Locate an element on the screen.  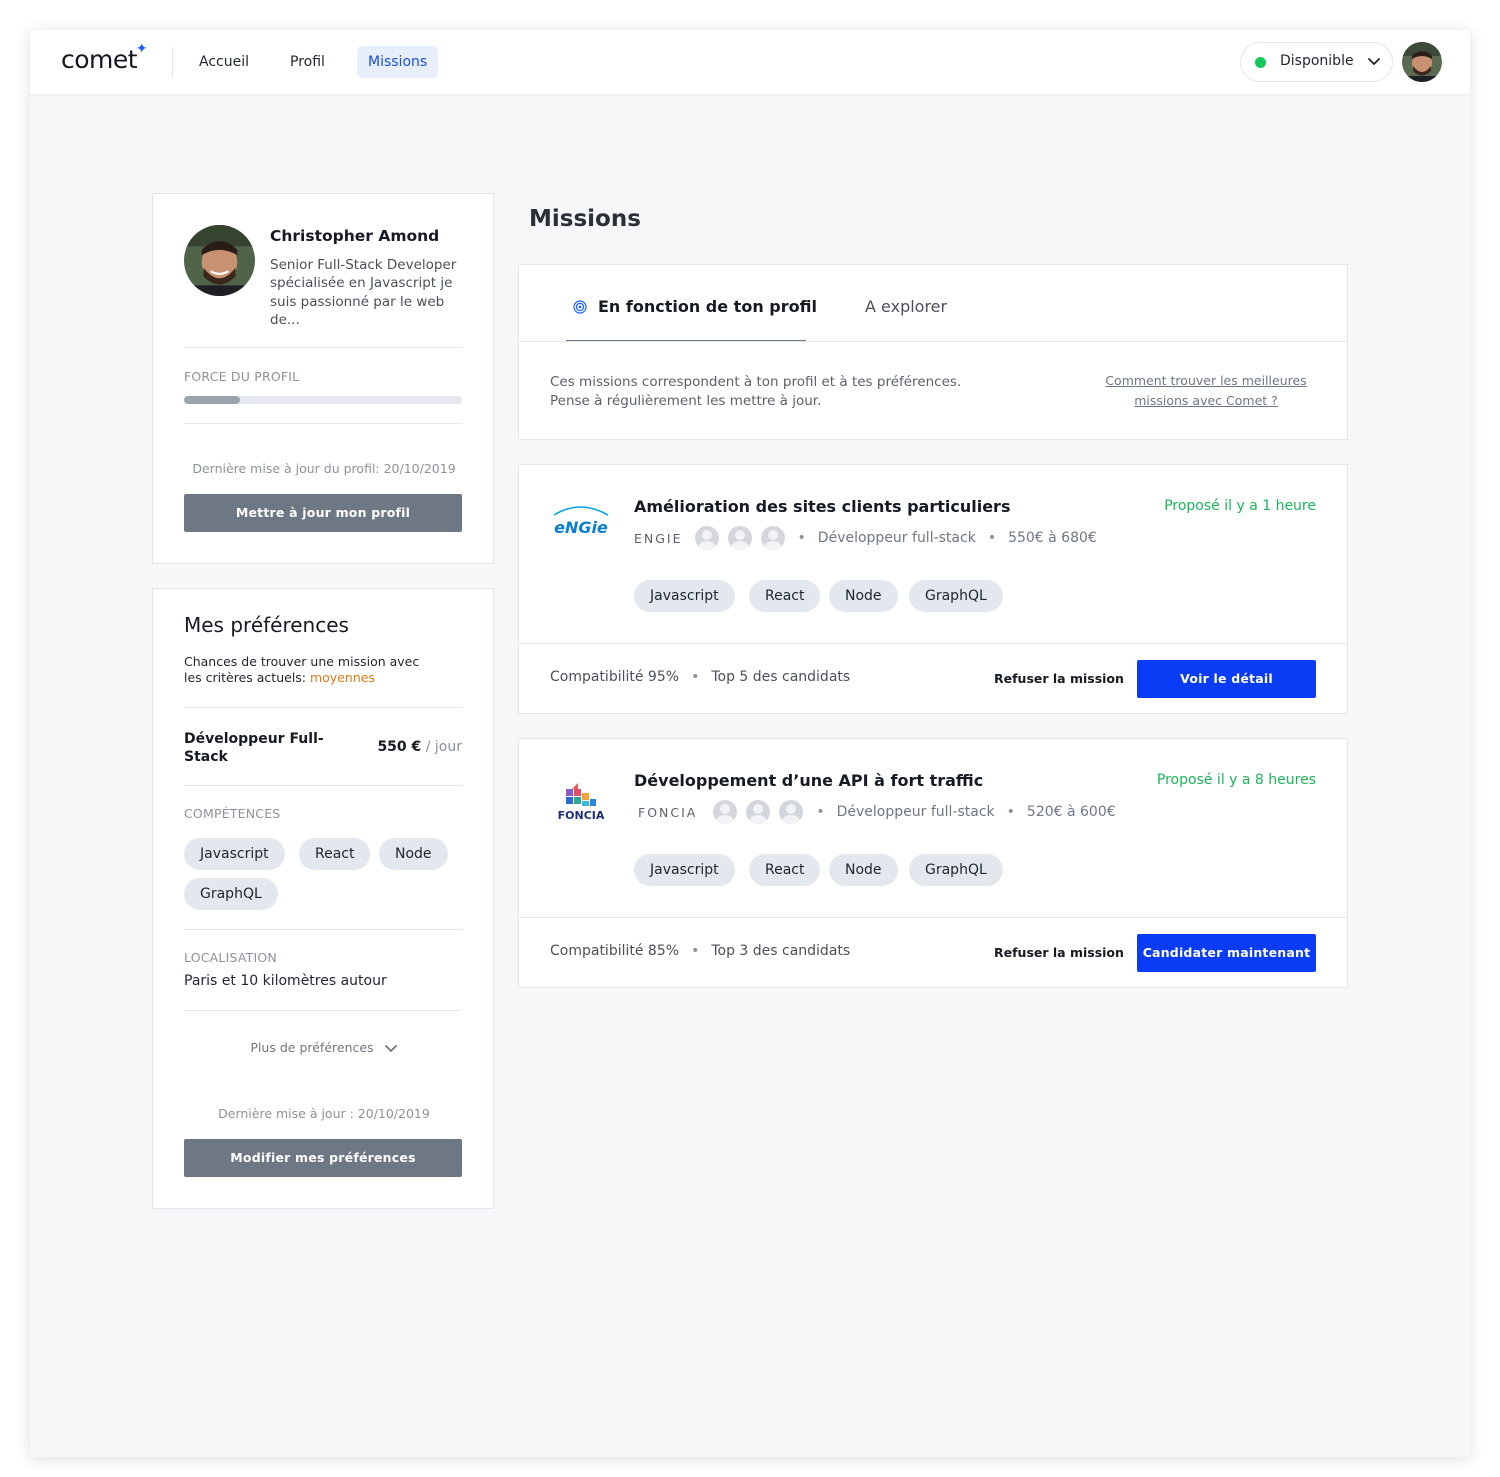
more-preferences-label: Plus de préférences is located at coordinates (312, 1047).